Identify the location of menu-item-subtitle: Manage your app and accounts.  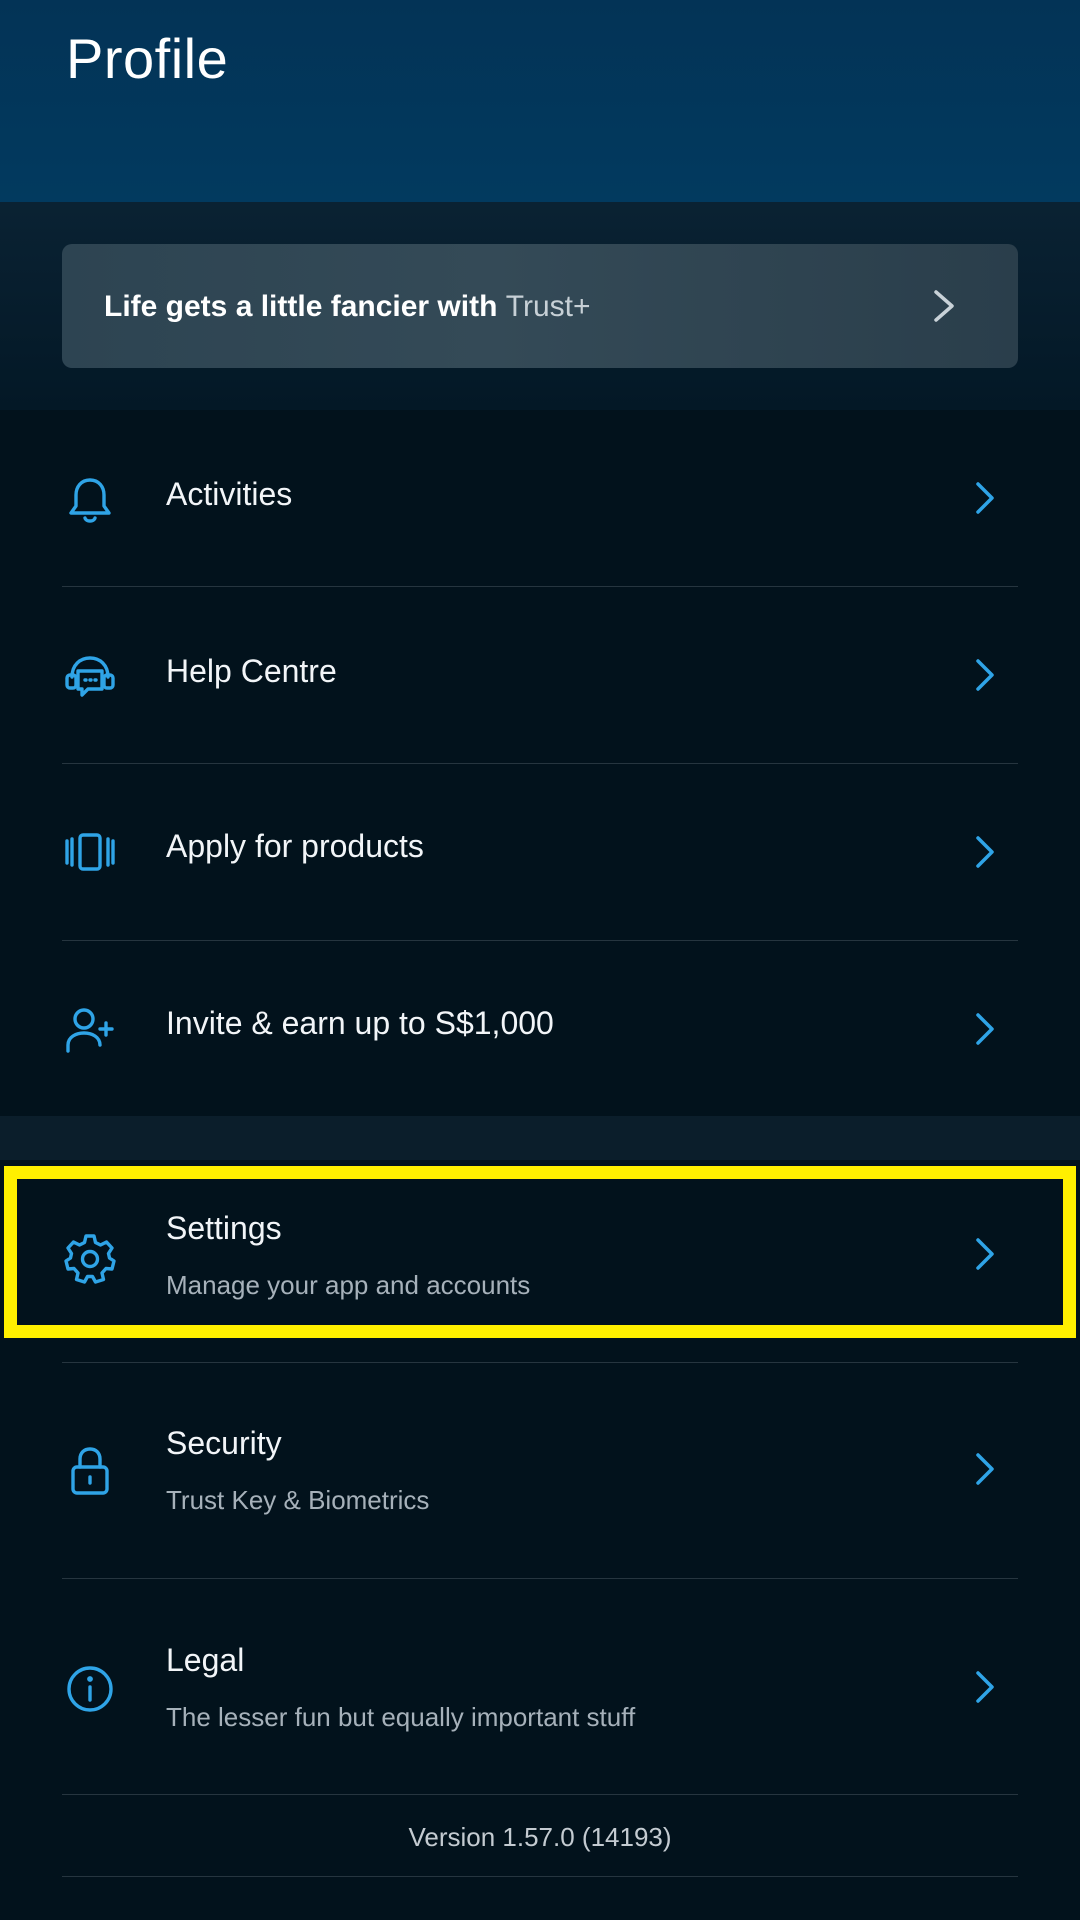
(348, 1285).